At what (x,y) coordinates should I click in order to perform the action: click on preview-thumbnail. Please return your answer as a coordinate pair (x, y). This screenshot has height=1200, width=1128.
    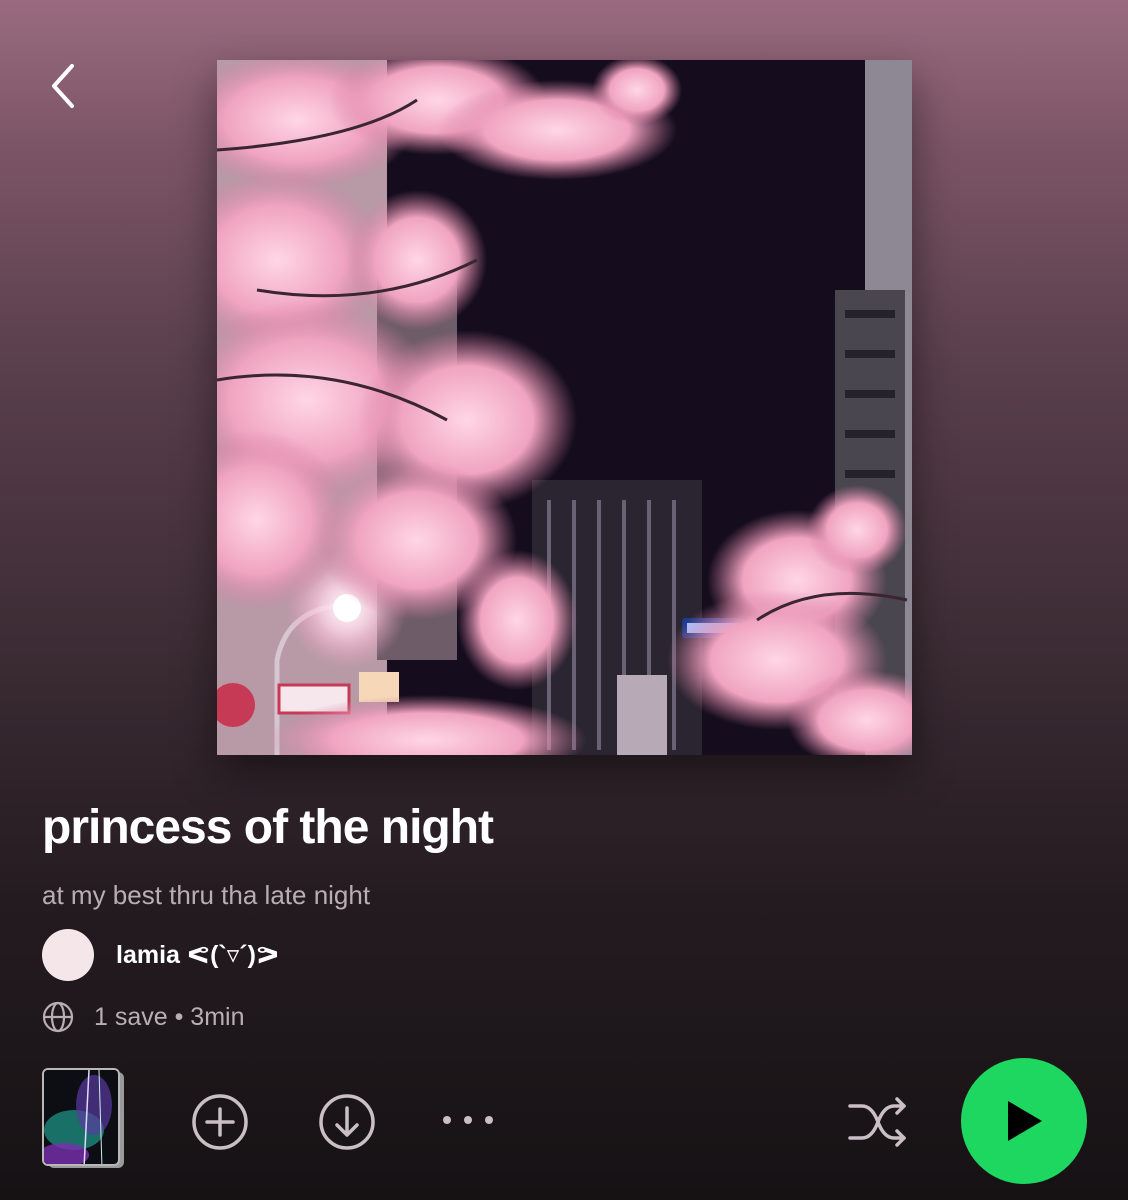
    Looking at the image, I should click on (84, 1120).